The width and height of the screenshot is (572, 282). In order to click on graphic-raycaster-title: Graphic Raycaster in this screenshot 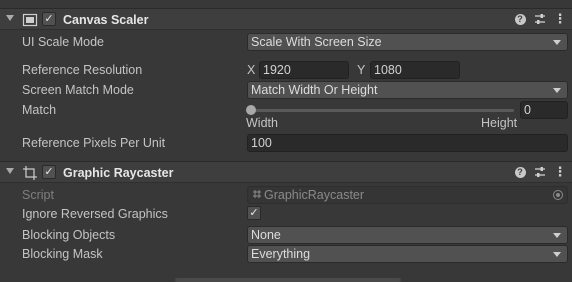, I will do `click(118, 173)`.